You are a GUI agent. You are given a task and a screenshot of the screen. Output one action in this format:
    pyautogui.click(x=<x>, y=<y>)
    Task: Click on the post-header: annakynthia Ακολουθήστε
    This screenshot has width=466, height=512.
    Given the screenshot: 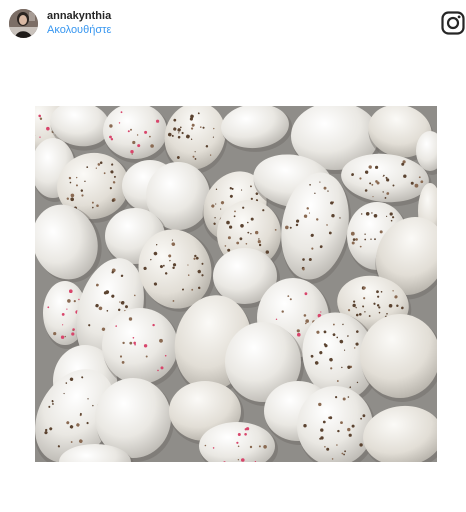 What is the action you would take?
    pyautogui.click(x=233, y=23)
    